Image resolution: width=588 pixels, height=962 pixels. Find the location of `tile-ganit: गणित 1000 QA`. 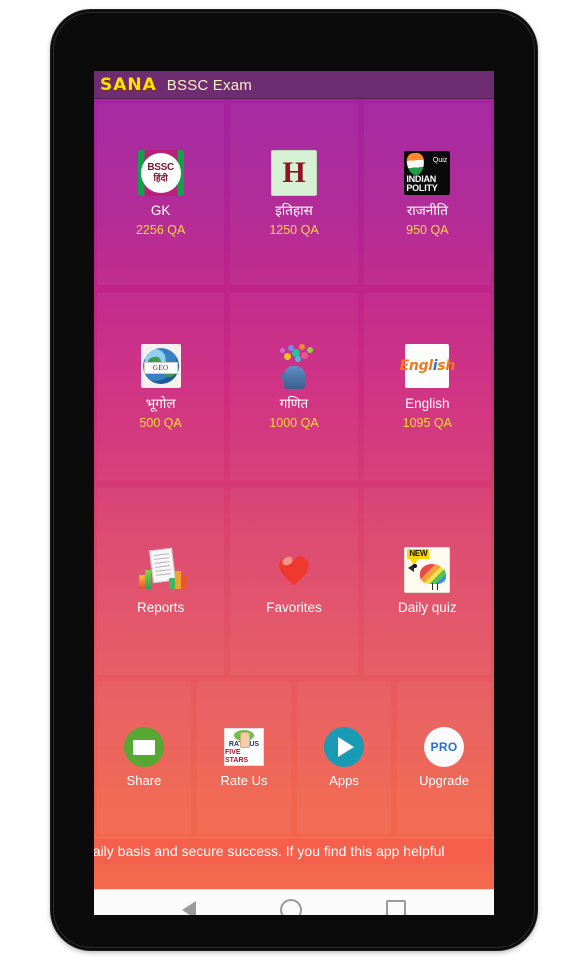

tile-ganit: गणित 1000 QA is located at coordinates (294, 386).